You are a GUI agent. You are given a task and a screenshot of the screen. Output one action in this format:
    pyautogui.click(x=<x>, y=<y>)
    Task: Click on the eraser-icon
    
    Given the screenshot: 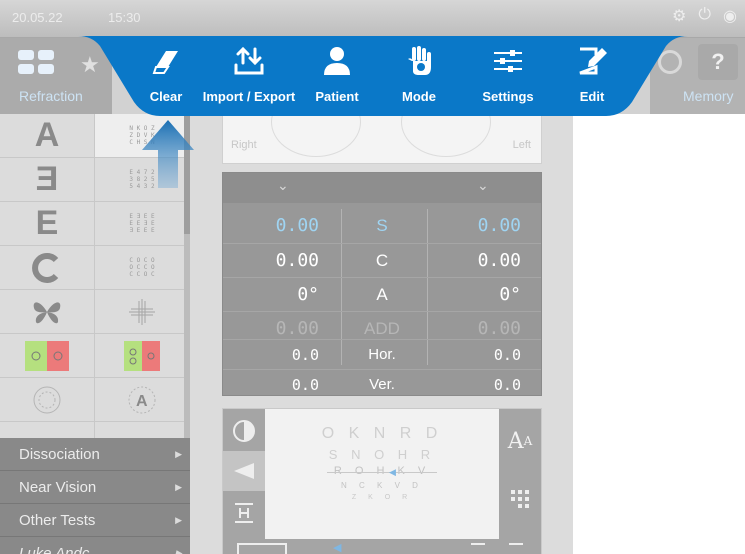 What is the action you would take?
    pyautogui.click(x=165, y=62)
    